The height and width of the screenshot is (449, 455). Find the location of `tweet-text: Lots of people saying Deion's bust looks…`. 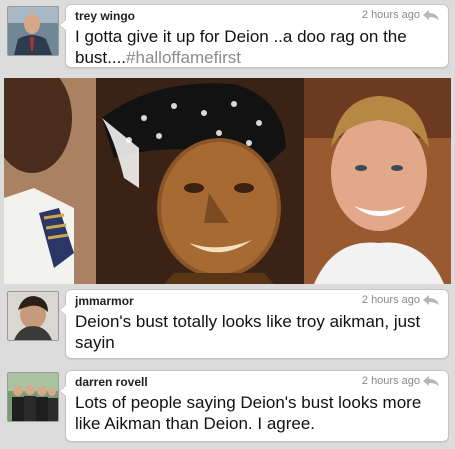

tweet-text: Lots of people saying Deion's bust looks… is located at coordinates (248, 413).